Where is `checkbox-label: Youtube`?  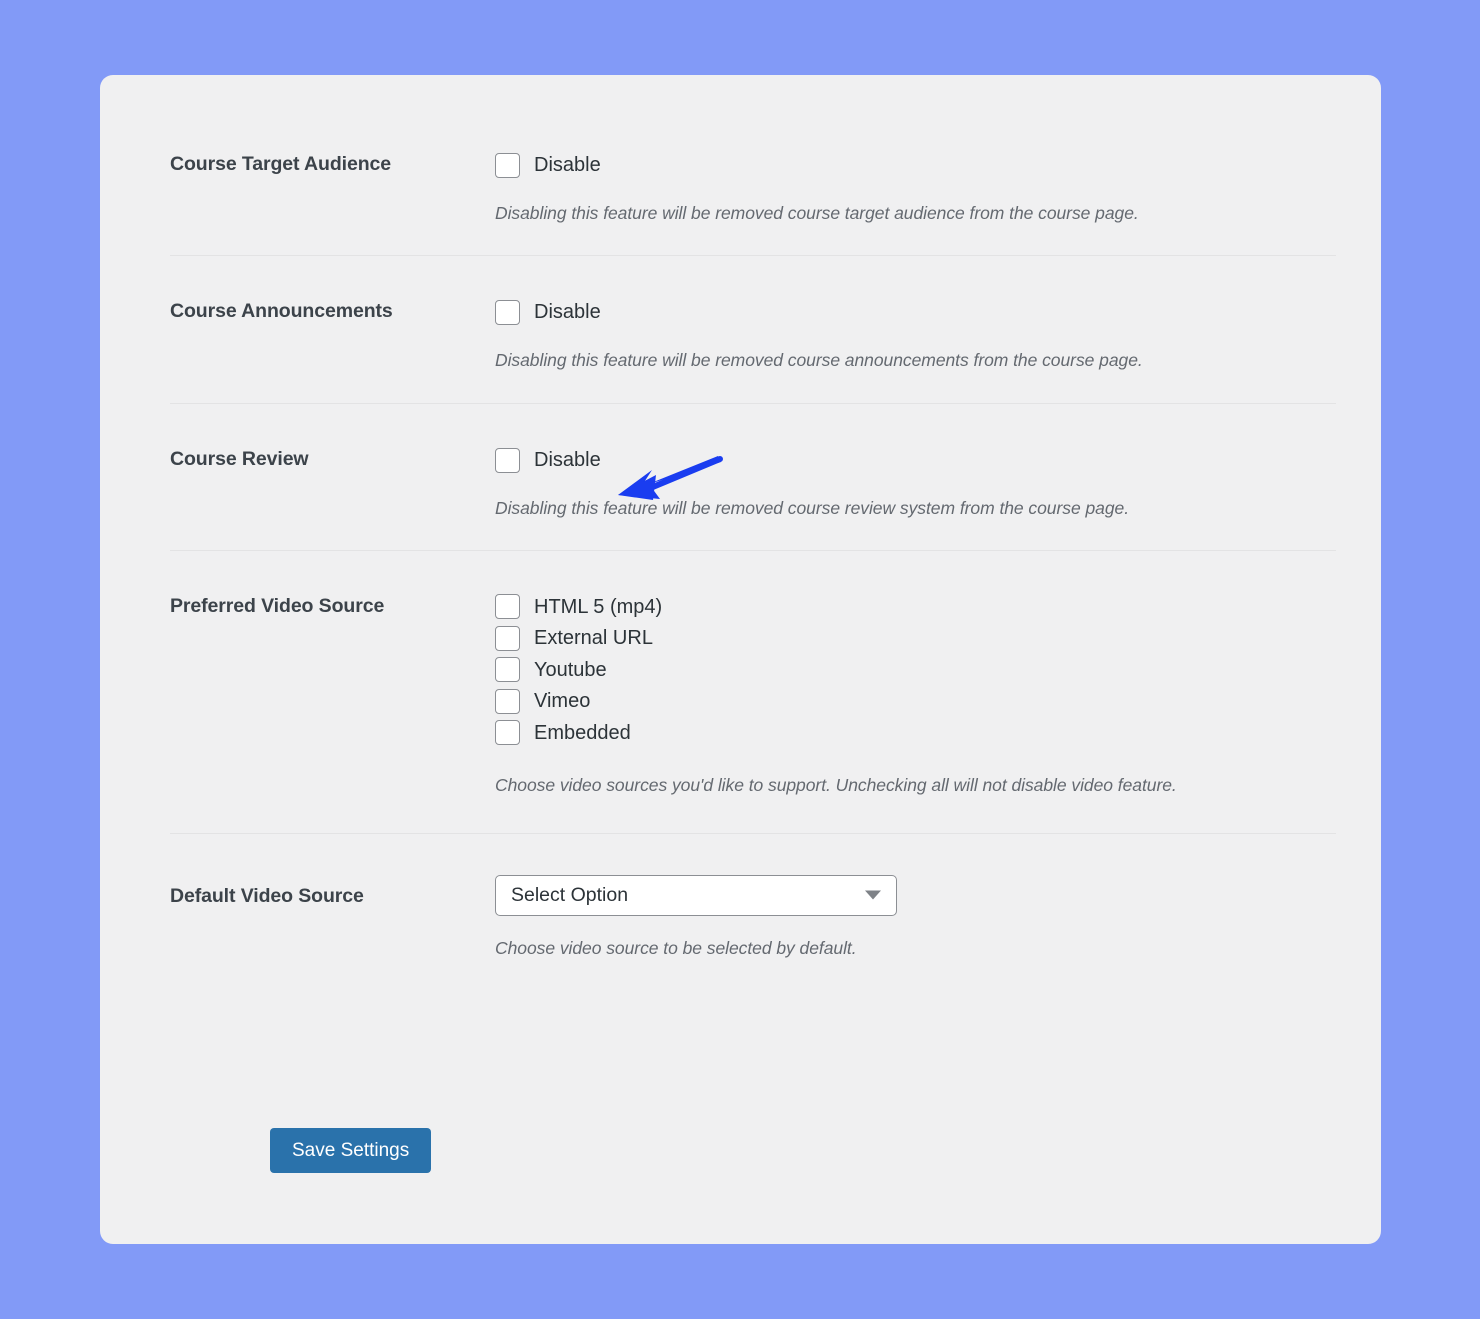
checkbox-label: Youtube is located at coordinates (570, 669).